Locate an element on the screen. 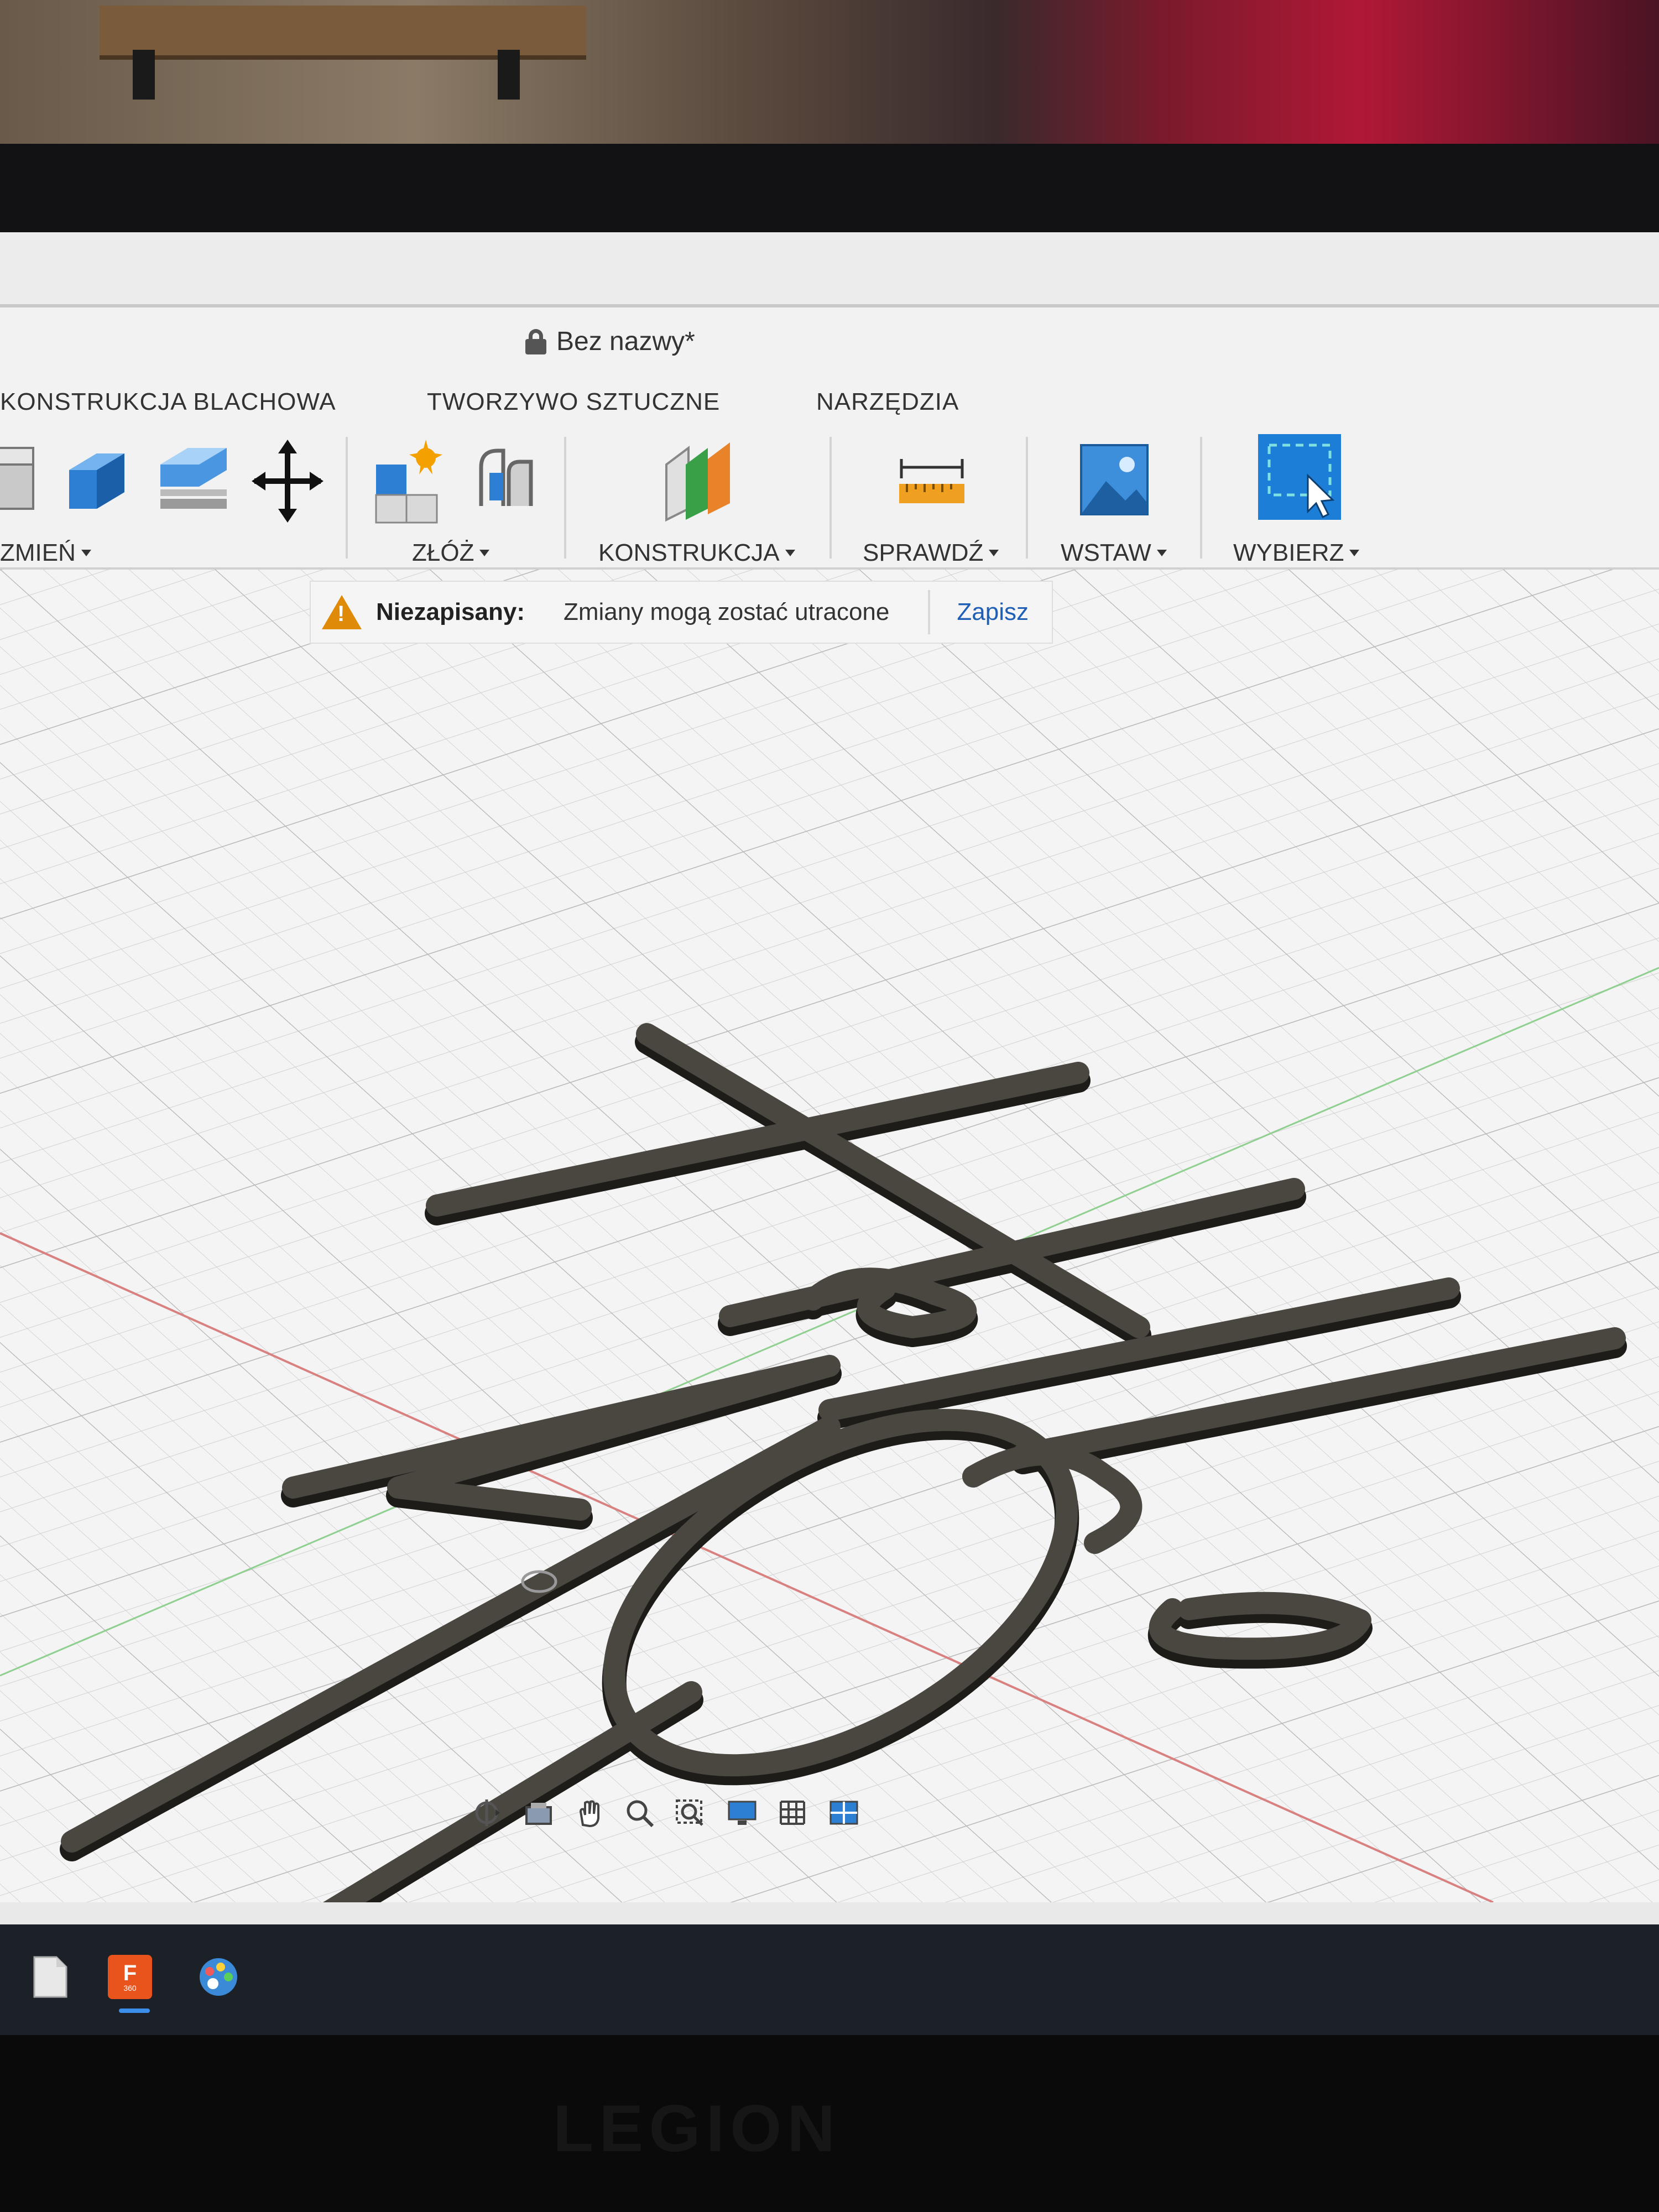 This screenshot has width=1659, height=2212. navigation-bar is located at coordinates (666, 1813).